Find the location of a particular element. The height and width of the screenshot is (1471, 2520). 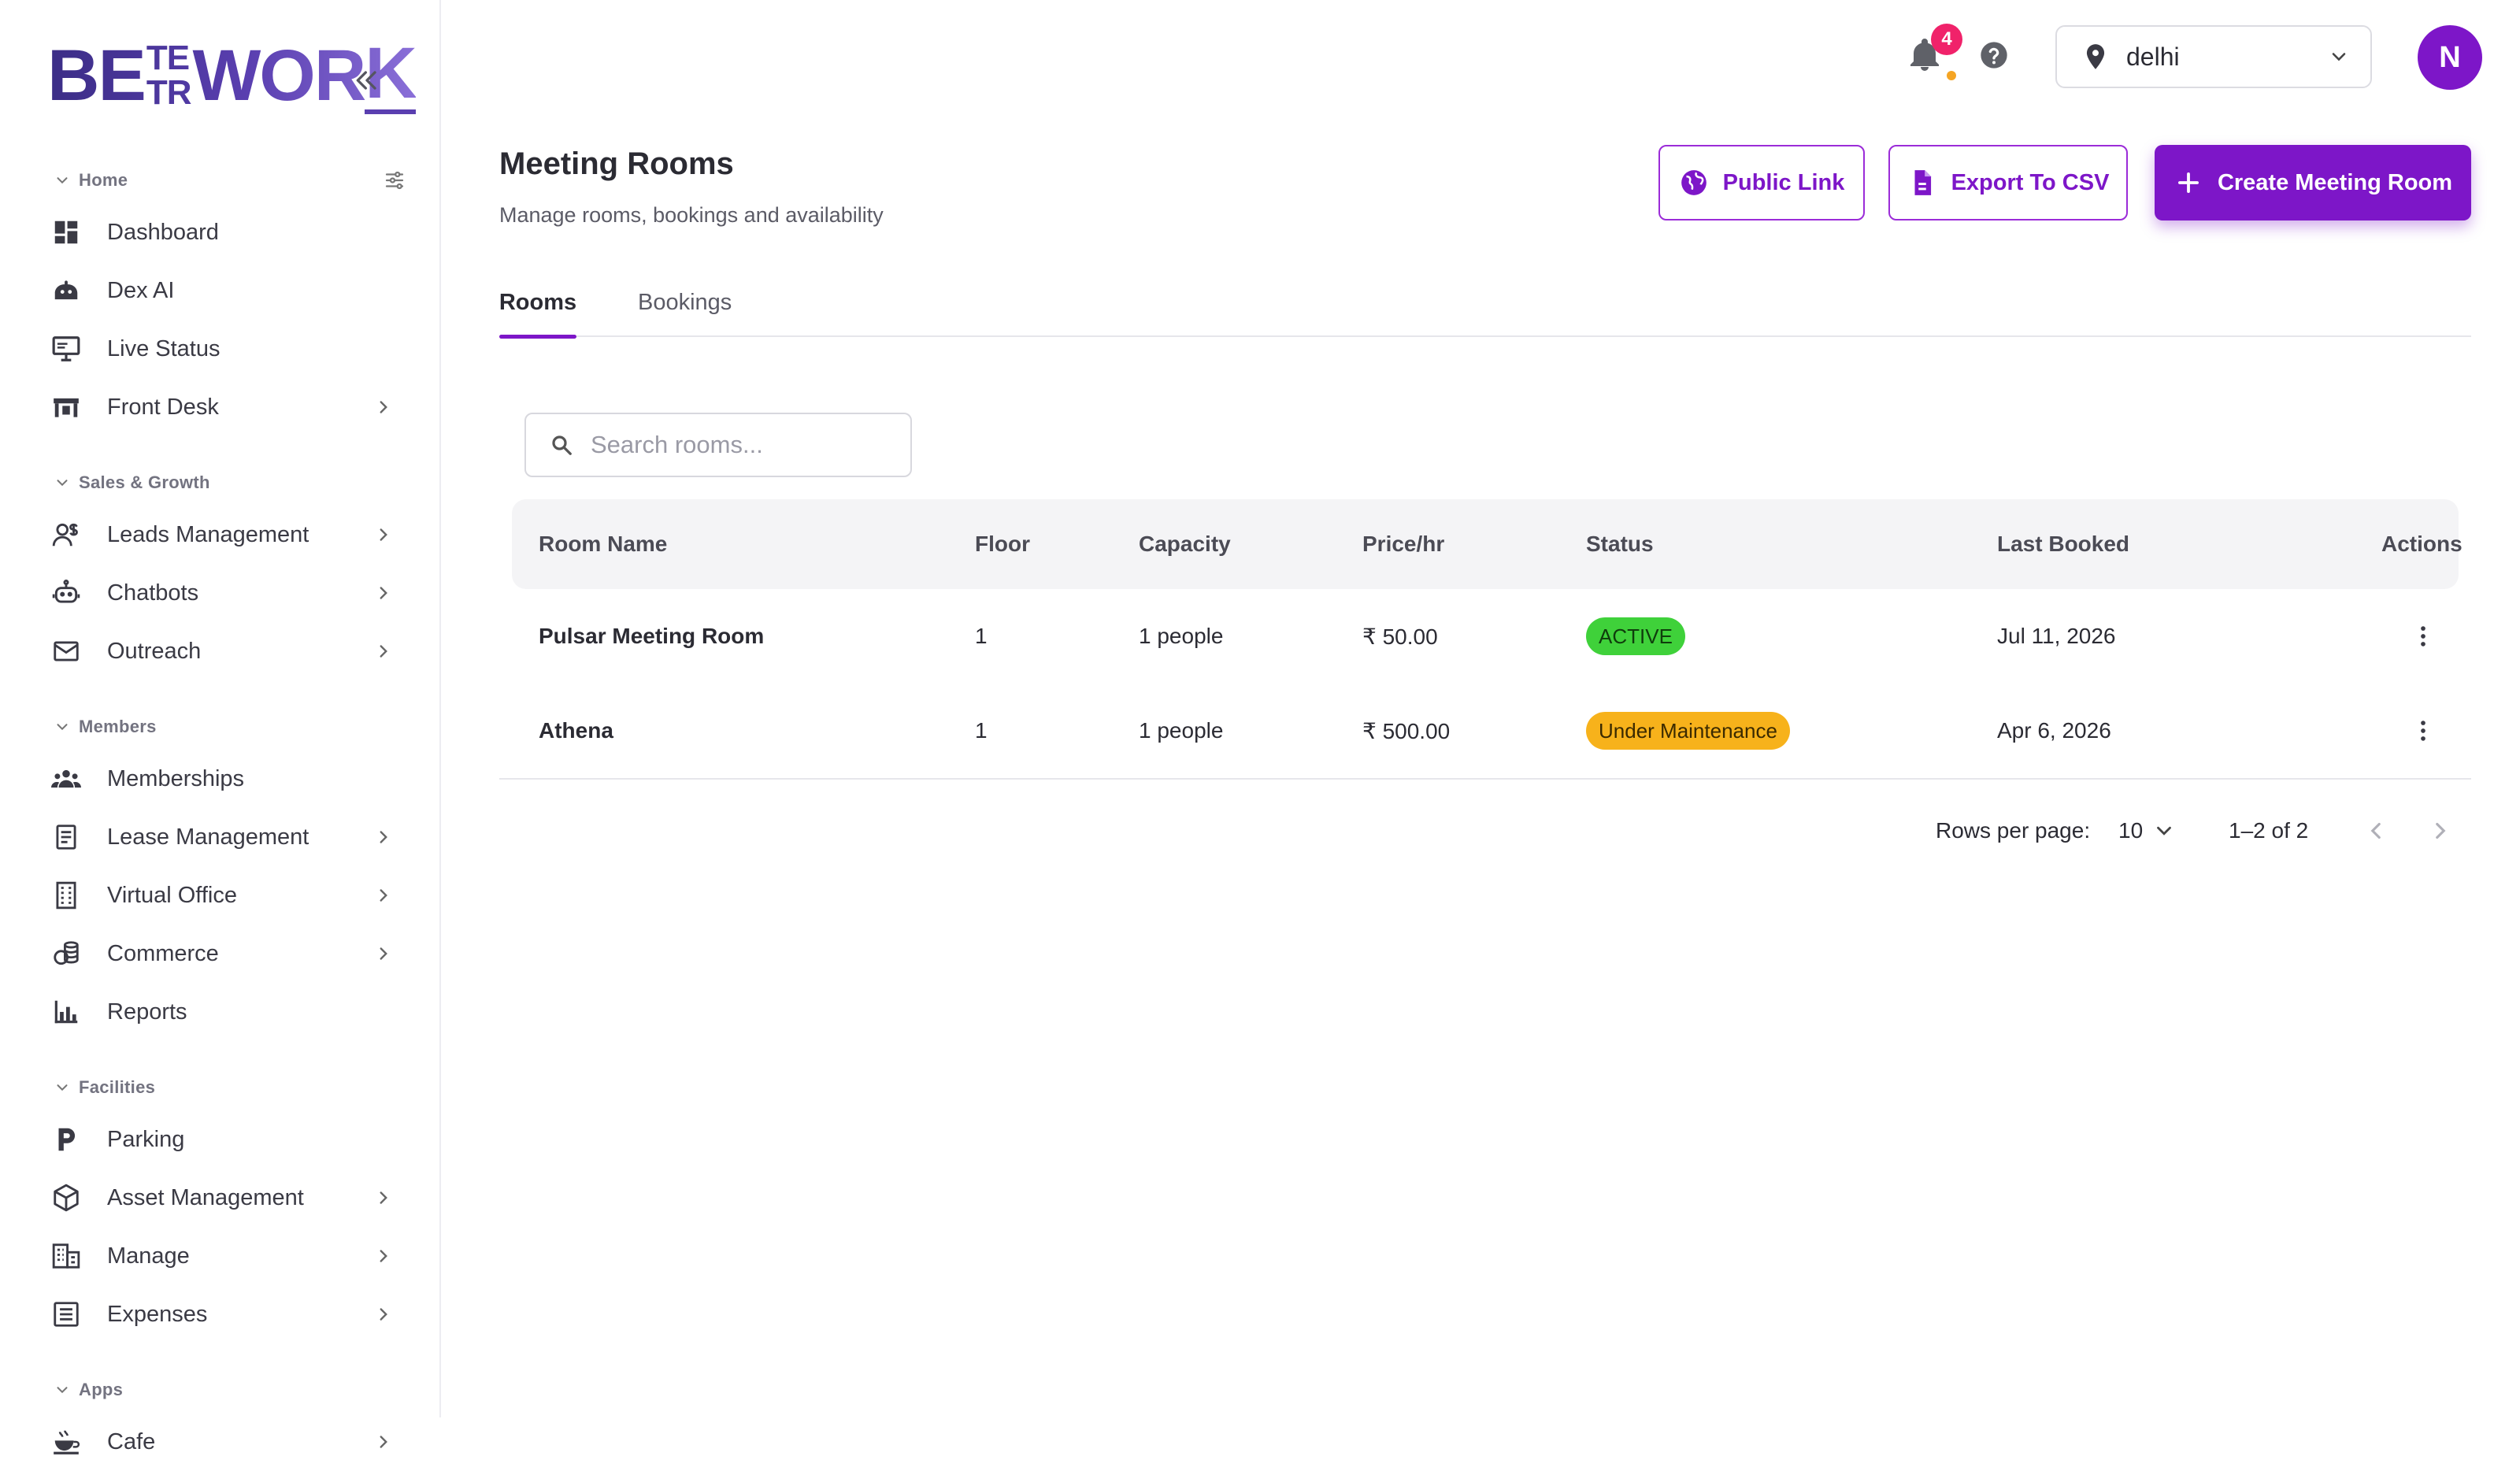

sidebar-item-memberships: Memberships is located at coordinates (220, 779).